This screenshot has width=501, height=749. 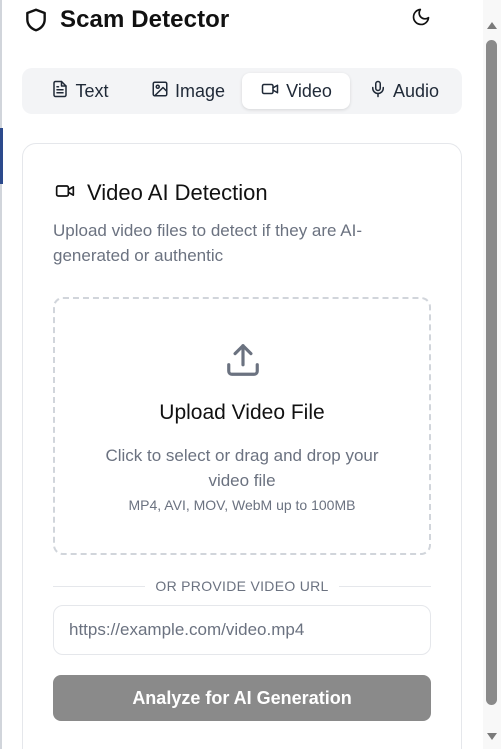 I want to click on detection-type-tabs: Text Image Video Audio, so click(x=242, y=91).